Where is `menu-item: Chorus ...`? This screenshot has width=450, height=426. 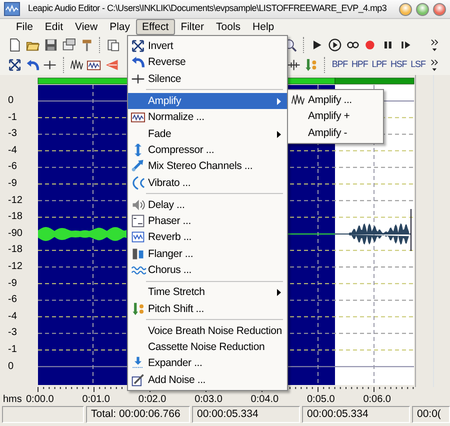
menu-item: Chorus ... is located at coordinates (207, 270).